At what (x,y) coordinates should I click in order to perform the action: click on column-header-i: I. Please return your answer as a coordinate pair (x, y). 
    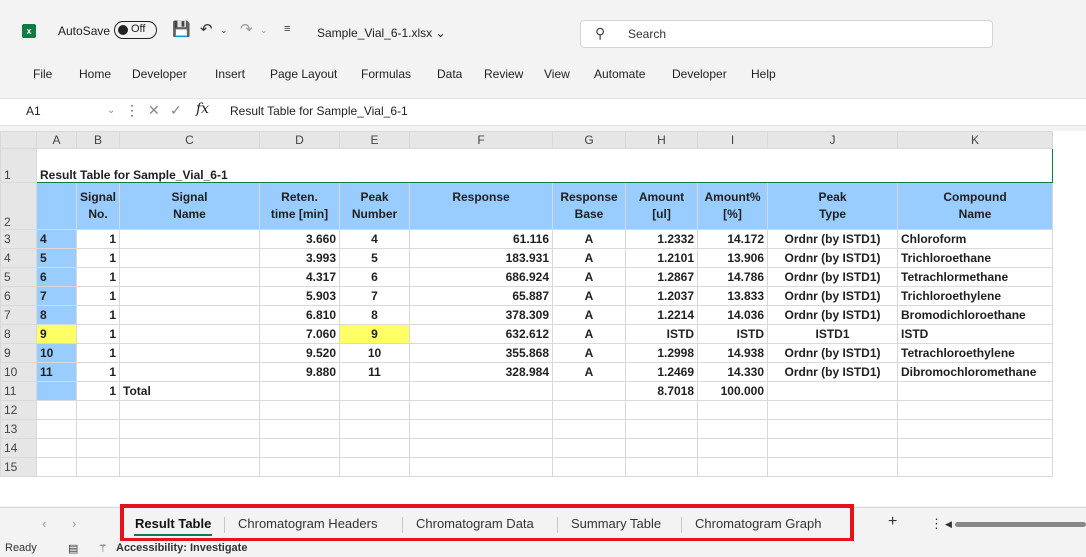
    Looking at the image, I should click on (733, 140).